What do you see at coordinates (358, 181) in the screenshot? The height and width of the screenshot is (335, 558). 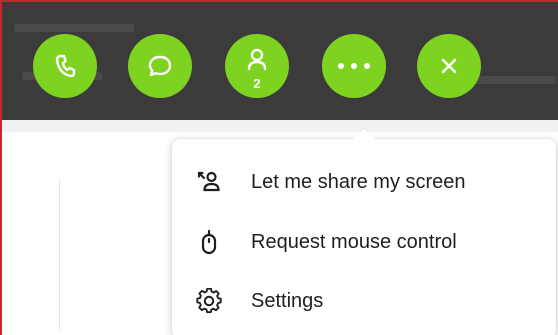 I see `menu-item-label: Let me share my screen` at bounding box center [358, 181].